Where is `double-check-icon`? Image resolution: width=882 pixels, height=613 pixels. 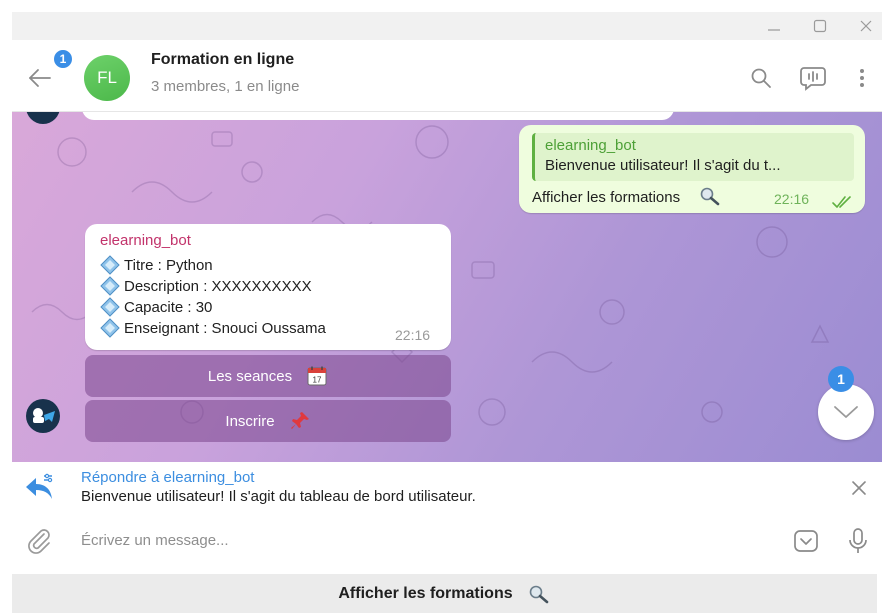
double-check-icon is located at coordinates (841, 202).